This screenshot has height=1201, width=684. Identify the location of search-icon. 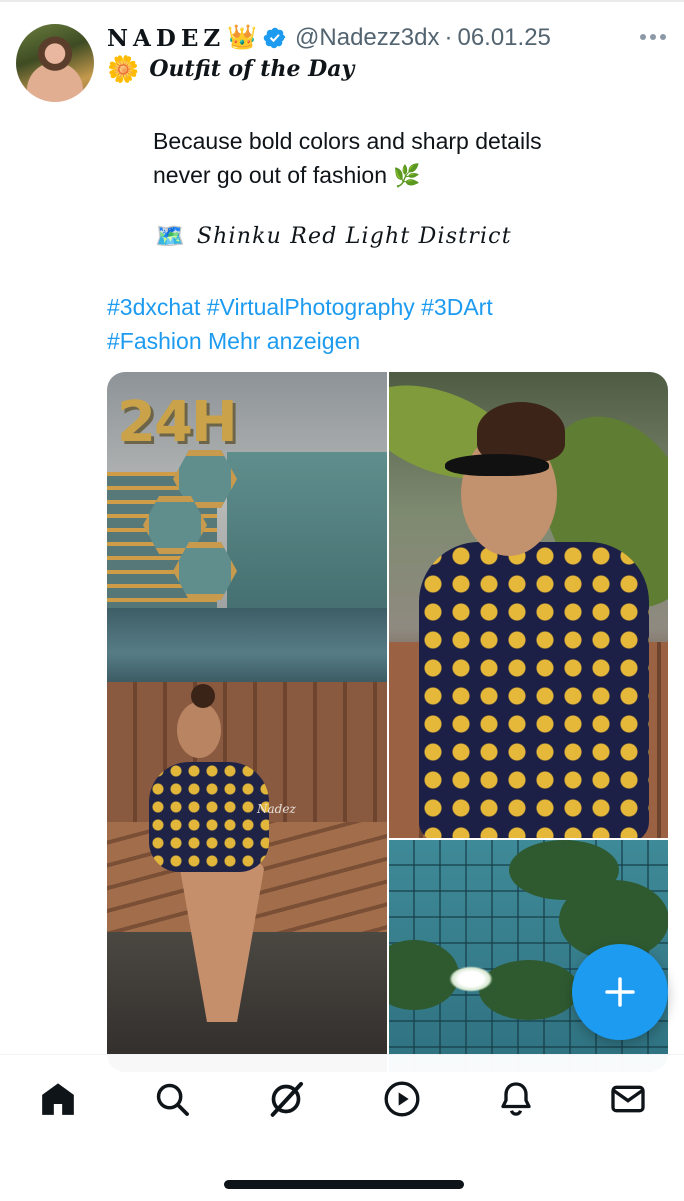
(172, 1099).